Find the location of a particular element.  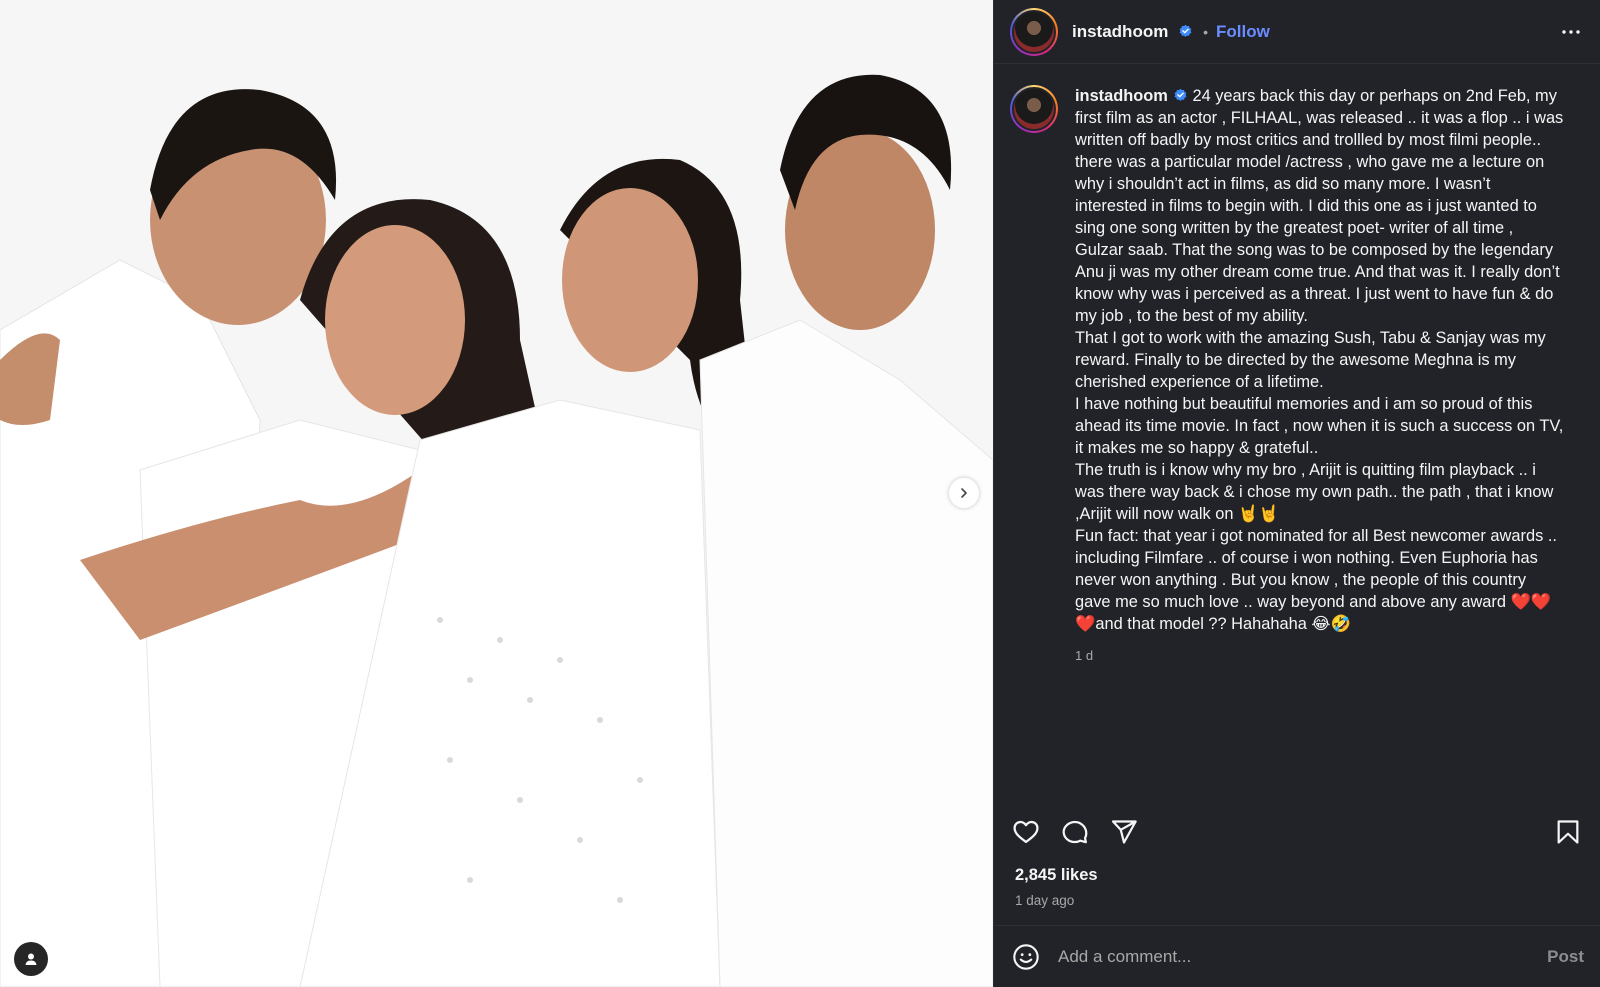

carousel-next-button is located at coordinates (964, 493).